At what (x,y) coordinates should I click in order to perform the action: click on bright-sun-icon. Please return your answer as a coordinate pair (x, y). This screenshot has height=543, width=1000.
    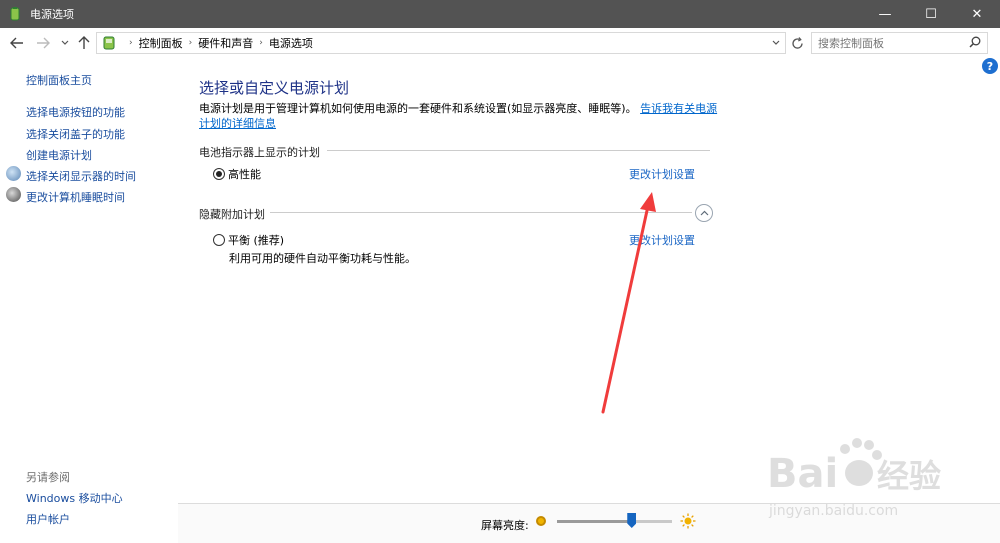
    Looking at the image, I should click on (688, 521).